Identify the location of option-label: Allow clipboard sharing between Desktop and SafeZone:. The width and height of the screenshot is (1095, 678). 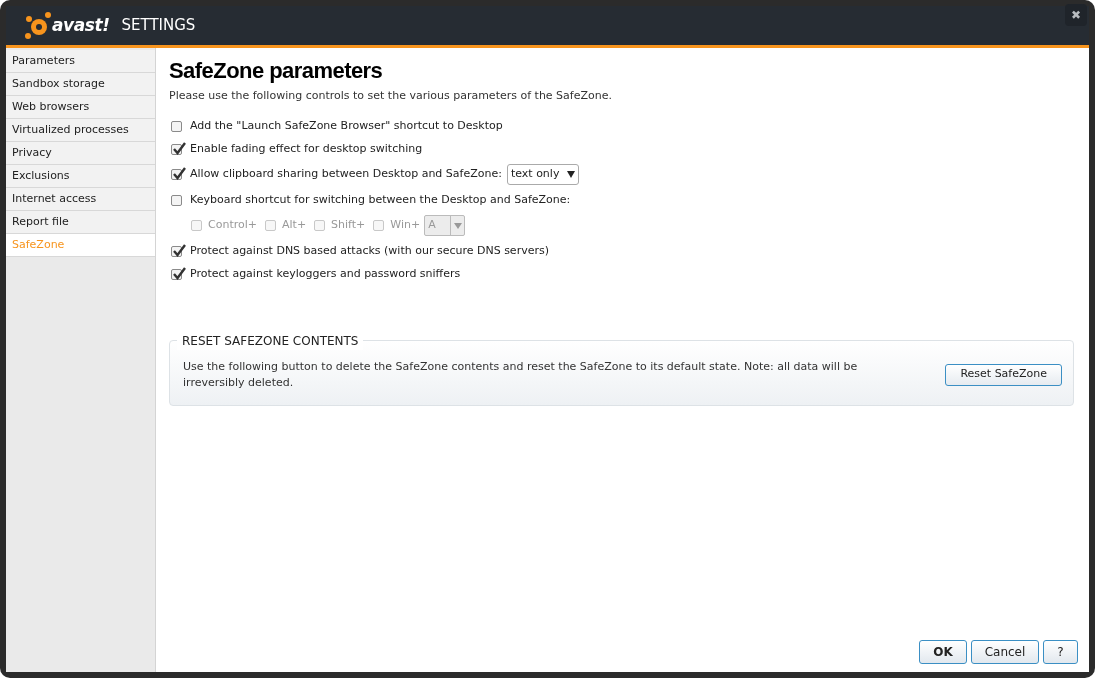
(346, 174).